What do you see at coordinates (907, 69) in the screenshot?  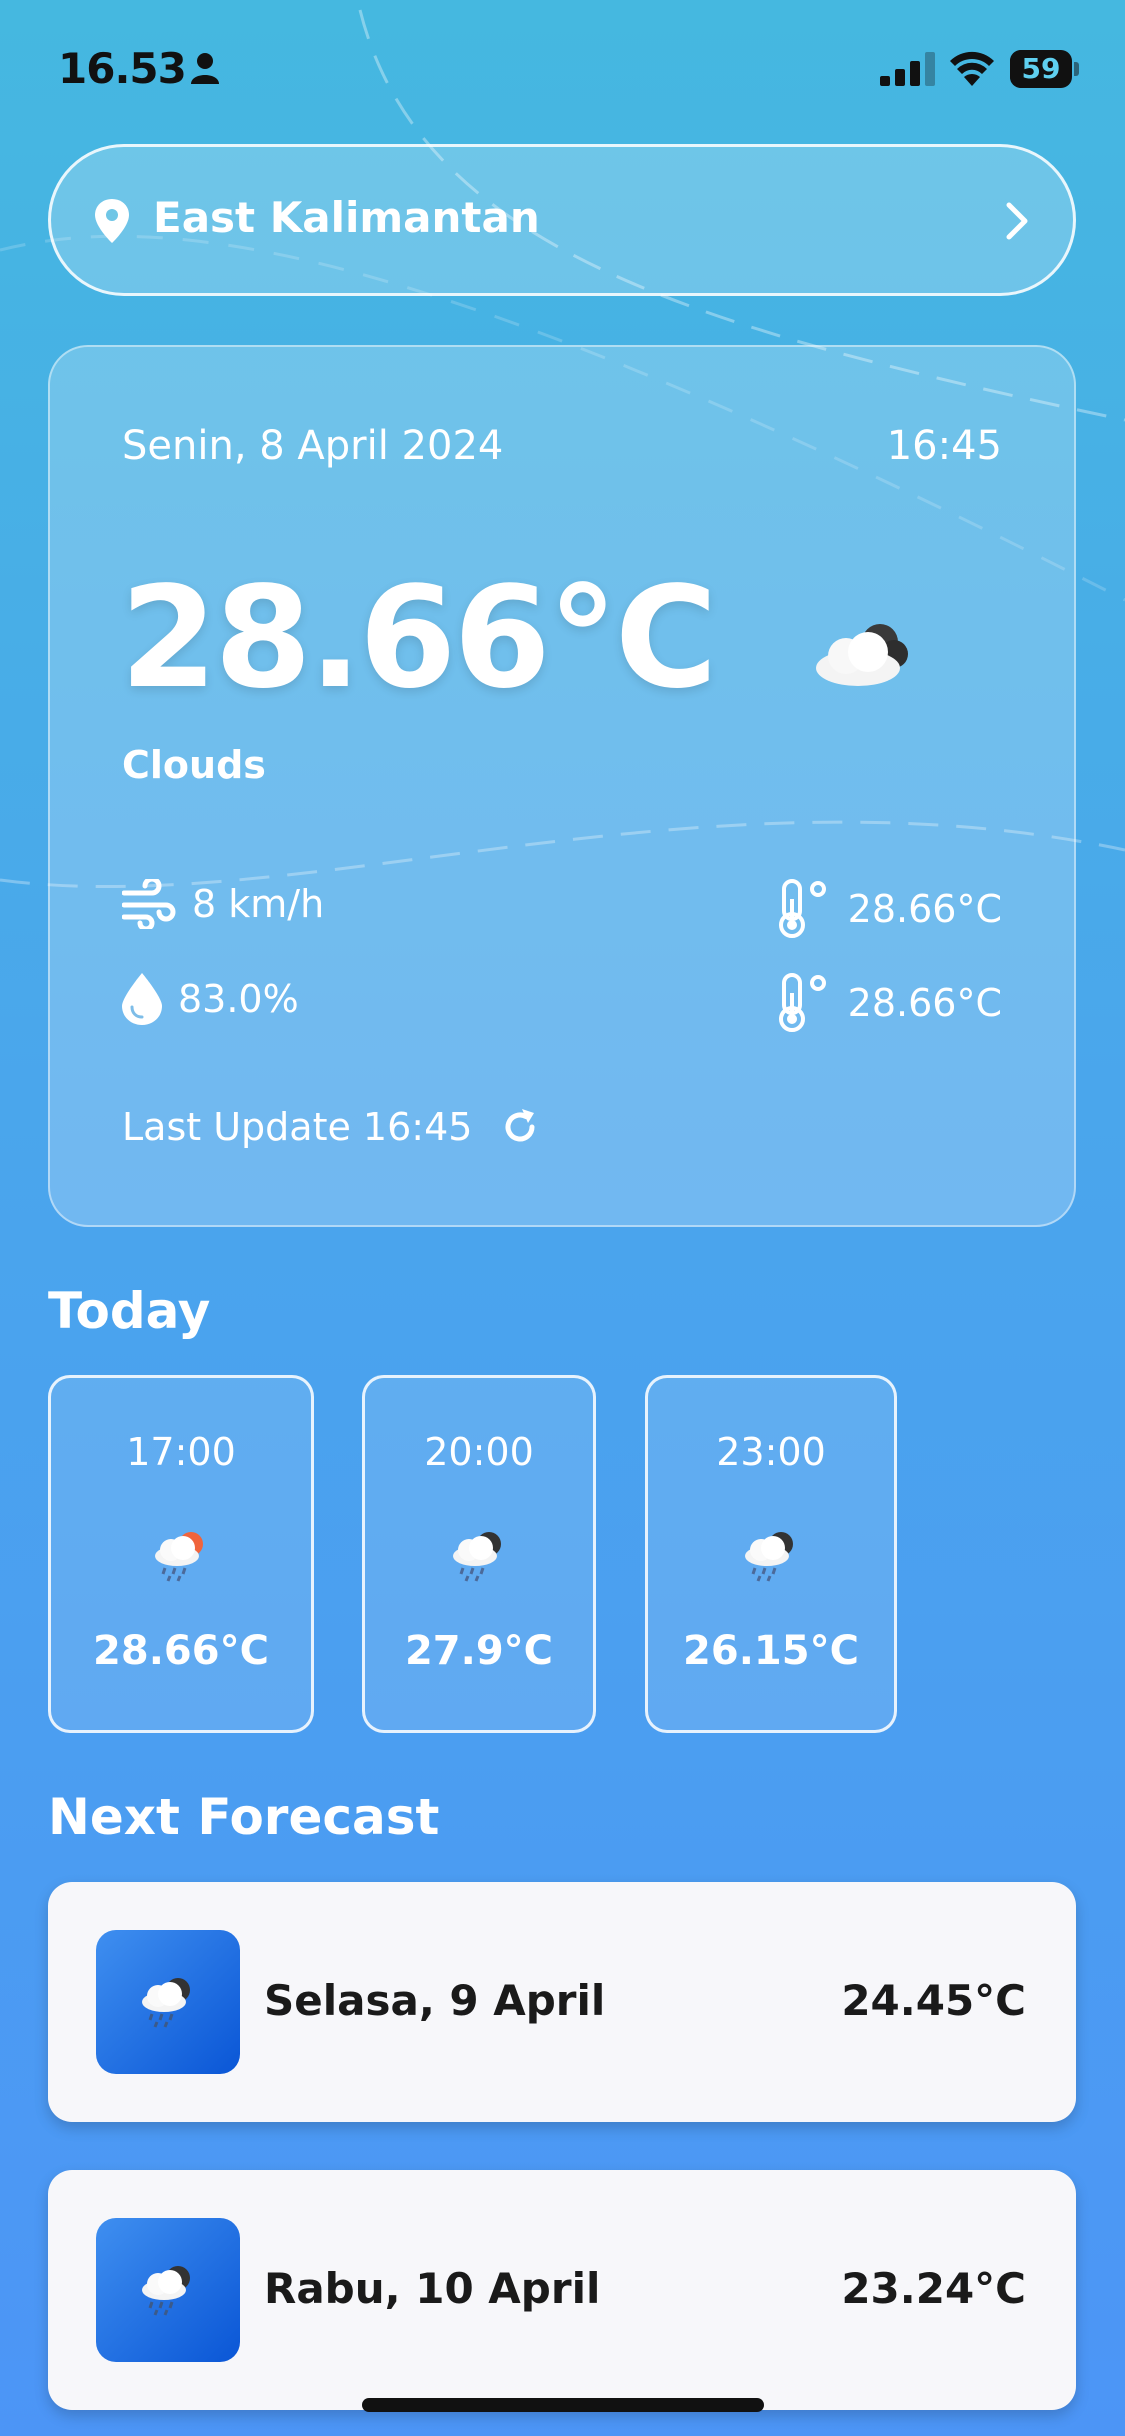 I see `cellular-signal-icon` at bounding box center [907, 69].